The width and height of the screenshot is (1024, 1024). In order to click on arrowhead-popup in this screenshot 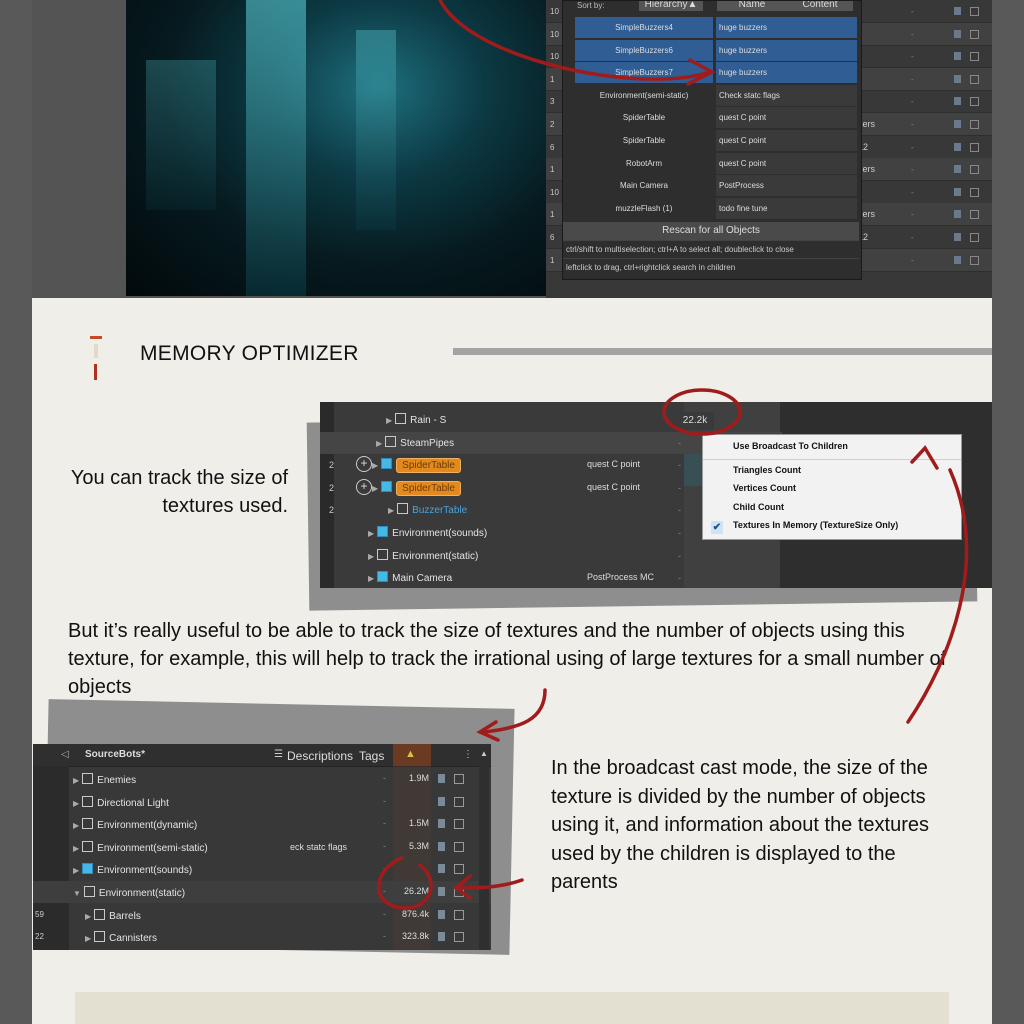, I will do `click(701, 72)`.